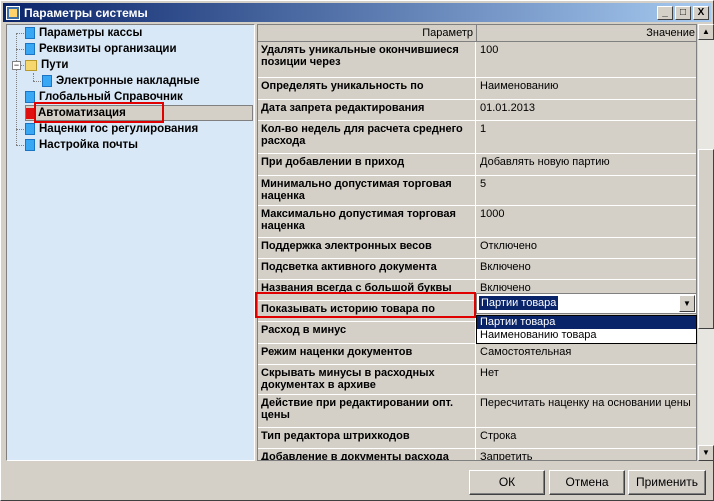  I want to click on param-value: Нет, so click(586, 379).